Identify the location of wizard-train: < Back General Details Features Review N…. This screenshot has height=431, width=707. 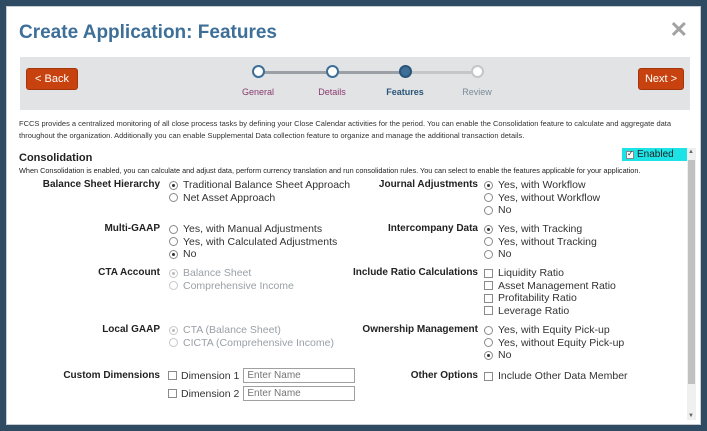
(355, 83).